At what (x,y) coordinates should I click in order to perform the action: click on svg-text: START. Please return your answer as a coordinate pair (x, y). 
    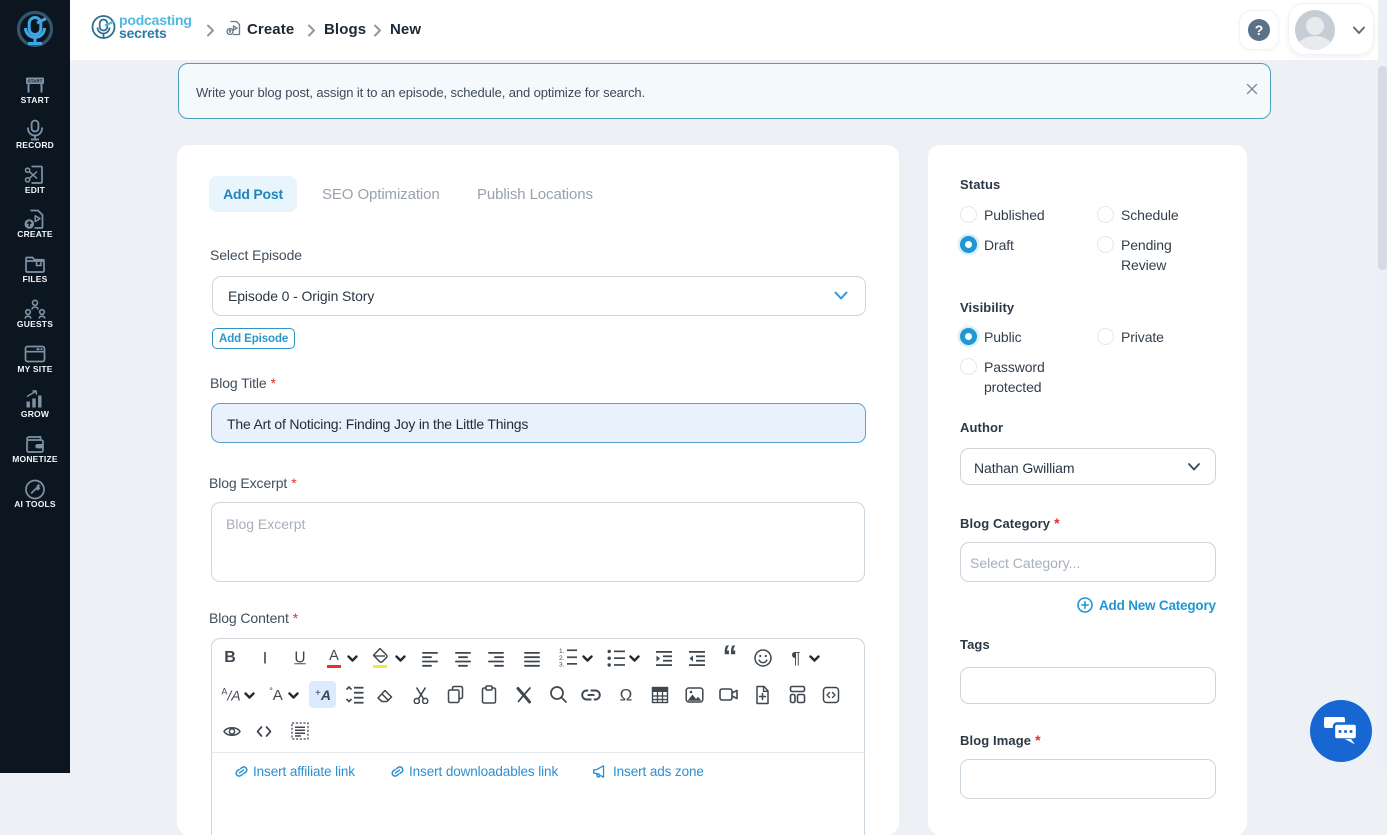
    Looking at the image, I should click on (35, 81).